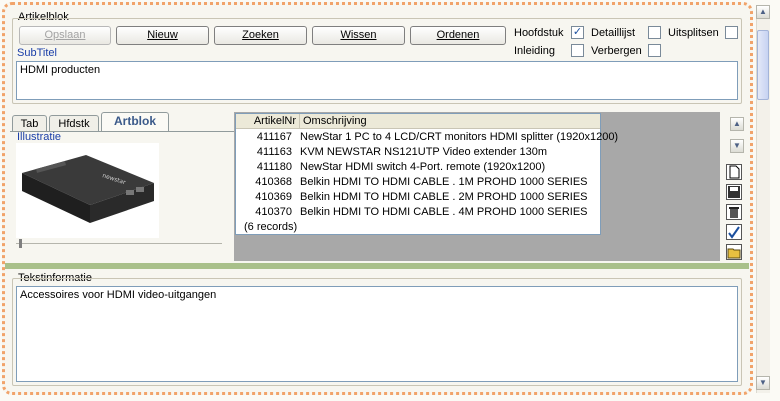 The width and height of the screenshot is (780, 401). Describe the element at coordinates (274, 152) in the screenshot. I see `cell-nr: 411163` at that location.